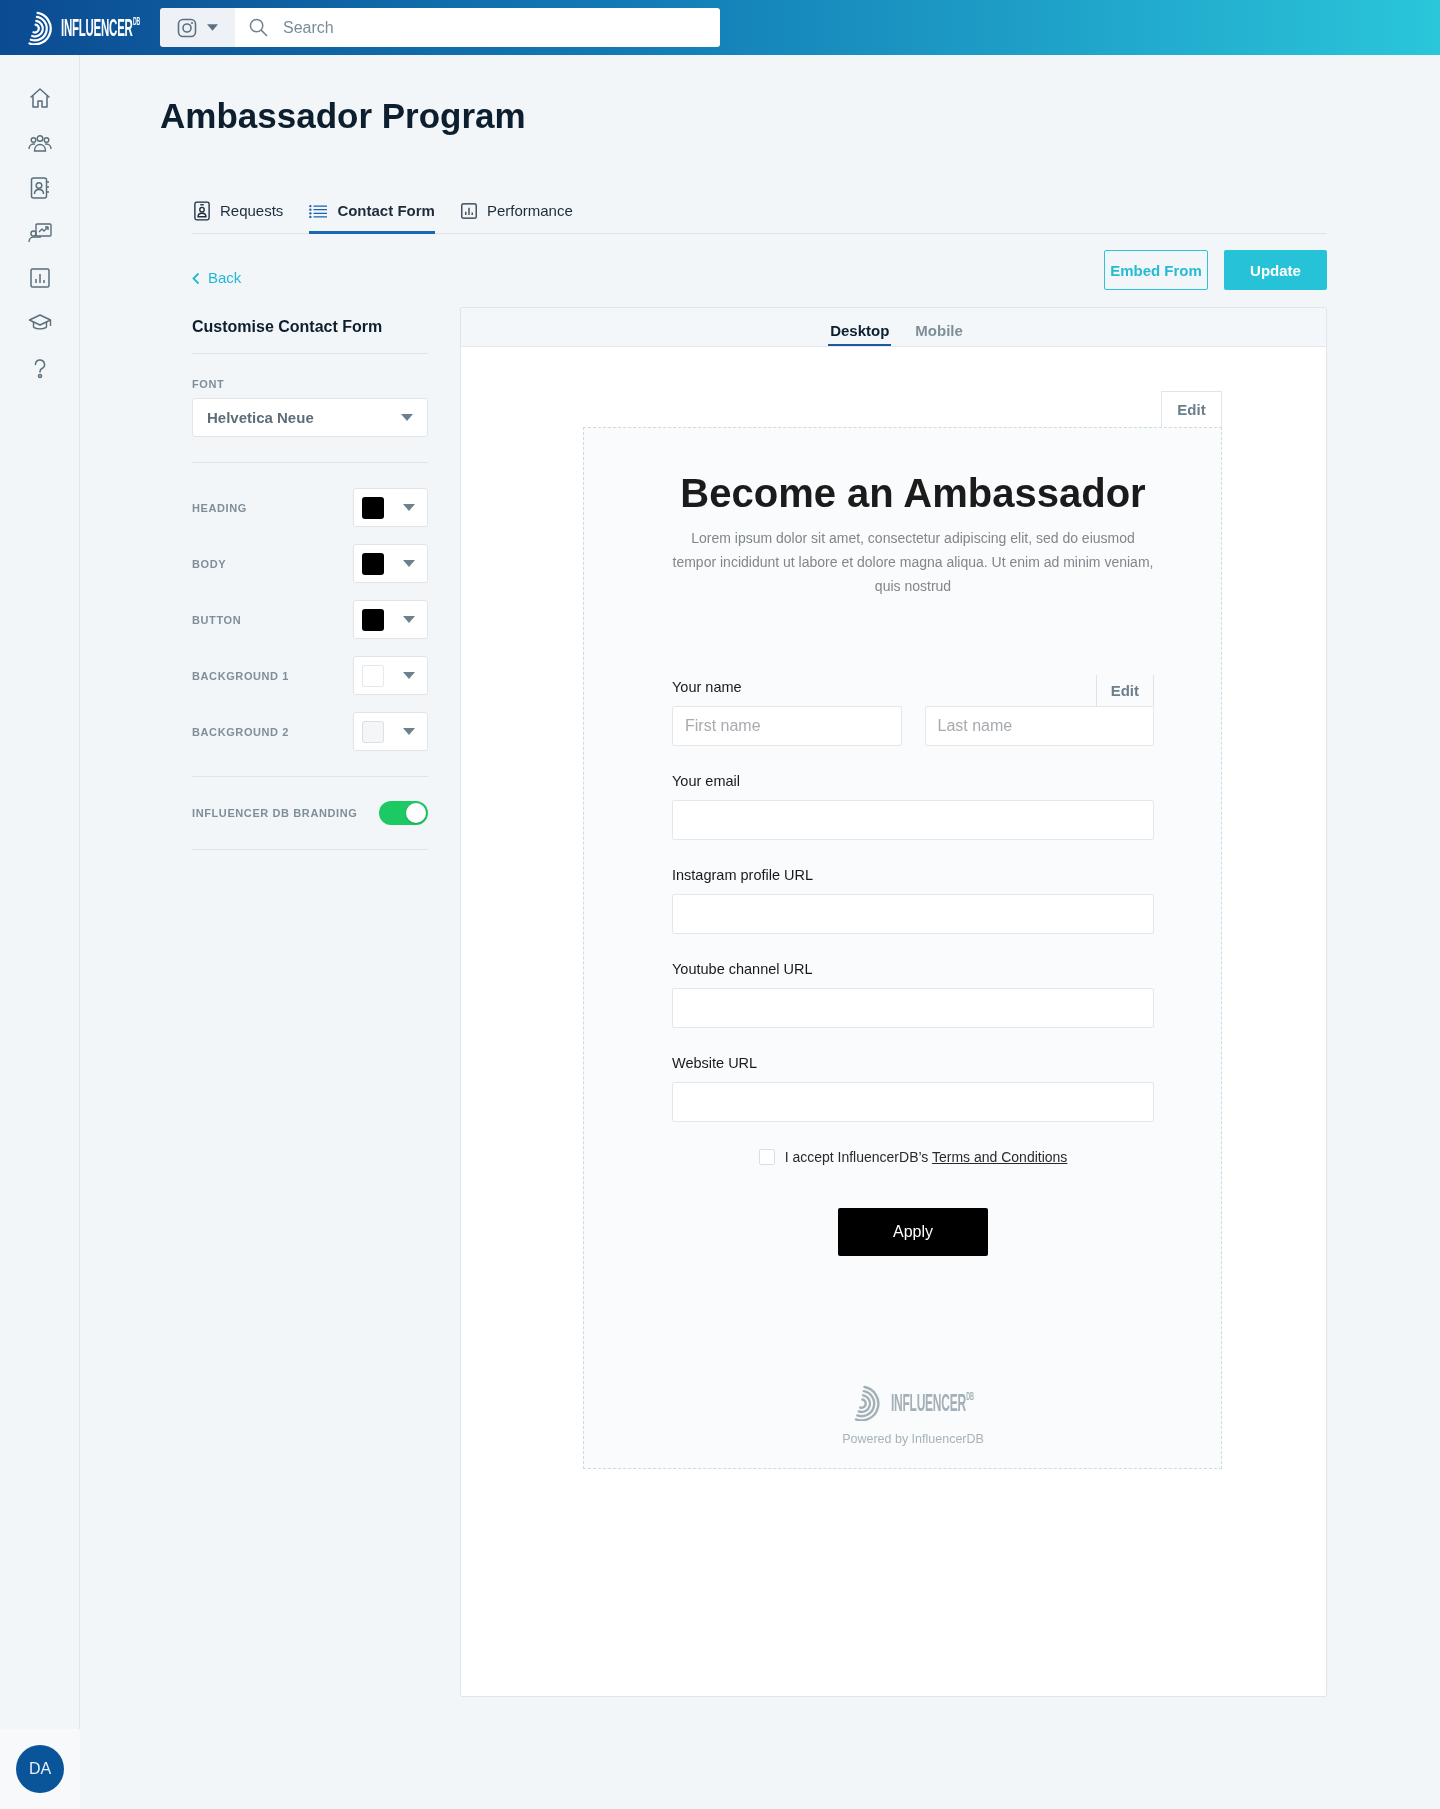 Image resolution: width=1440 pixels, height=1809 pixels. What do you see at coordinates (926, 1157) in the screenshot?
I see `consent-text: I accept InfluencerDB’s Terms and Conditions` at bounding box center [926, 1157].